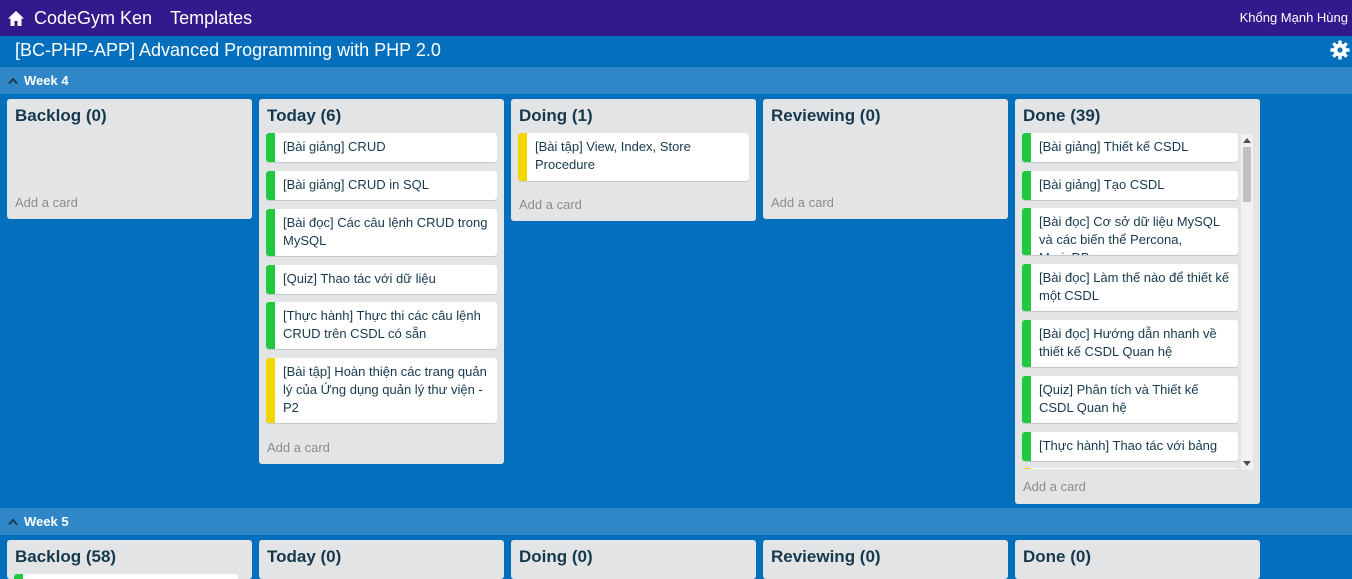  What do you see at coordinates (1247, 302) in the screenshot?
I see `scrollbar` at bounding box center [1247, 302].